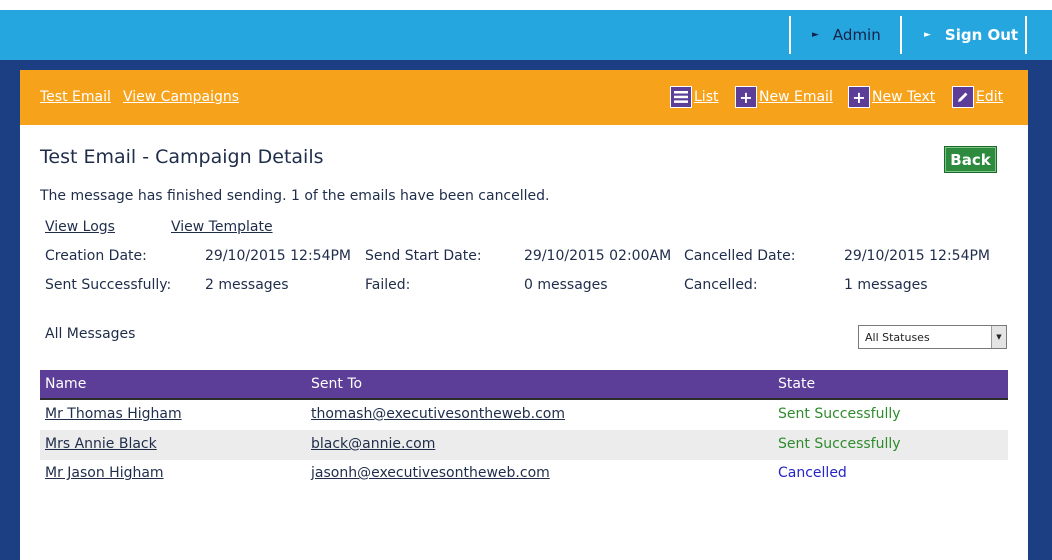  Describe the element at coordinates (932, 337) in the screenshot. I see `status-filter-select: All Statuses ▼` at that location.